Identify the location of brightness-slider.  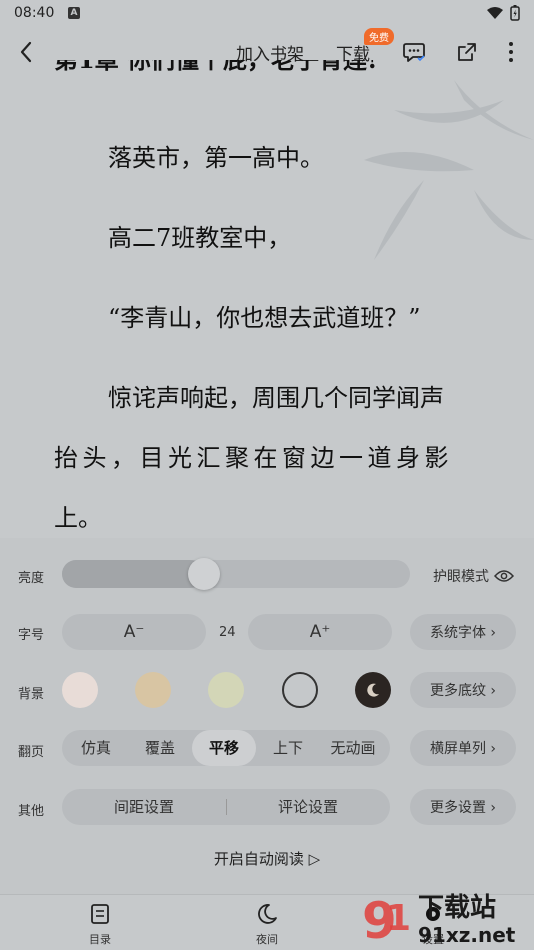
(236, 574).